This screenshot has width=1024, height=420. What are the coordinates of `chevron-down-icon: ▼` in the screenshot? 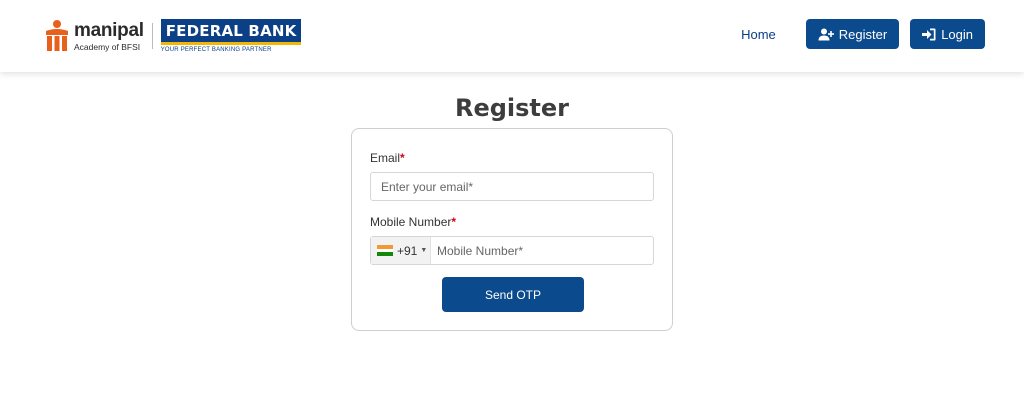 It's located at (424, 250).